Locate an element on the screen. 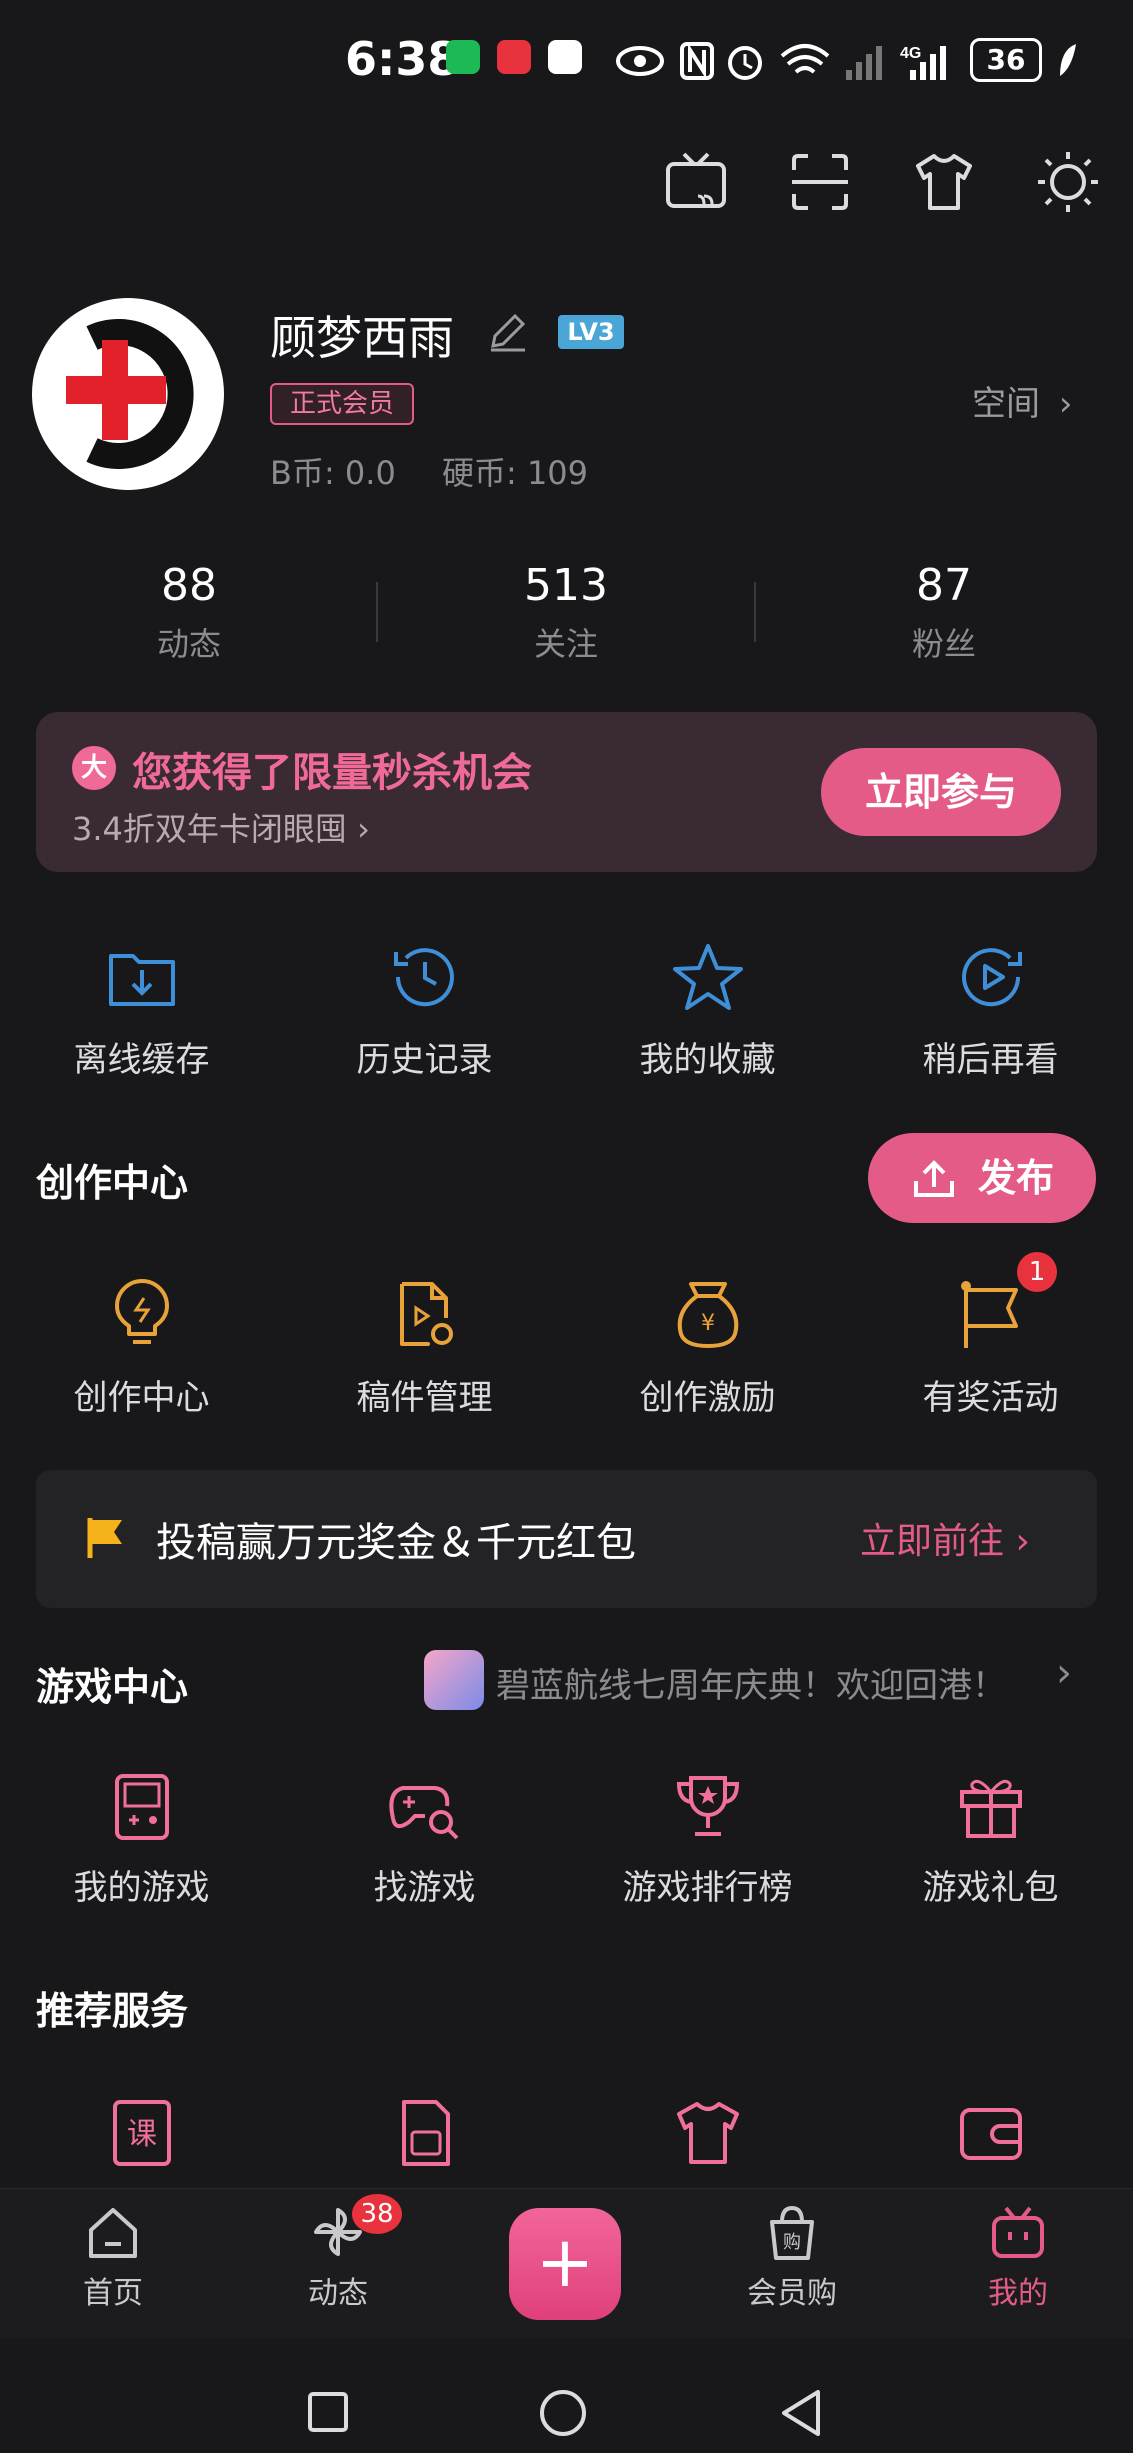 This screenshot has width=1133, height=2453. stat-followers: 87 粉丝 is located at coordinates (944, 612).